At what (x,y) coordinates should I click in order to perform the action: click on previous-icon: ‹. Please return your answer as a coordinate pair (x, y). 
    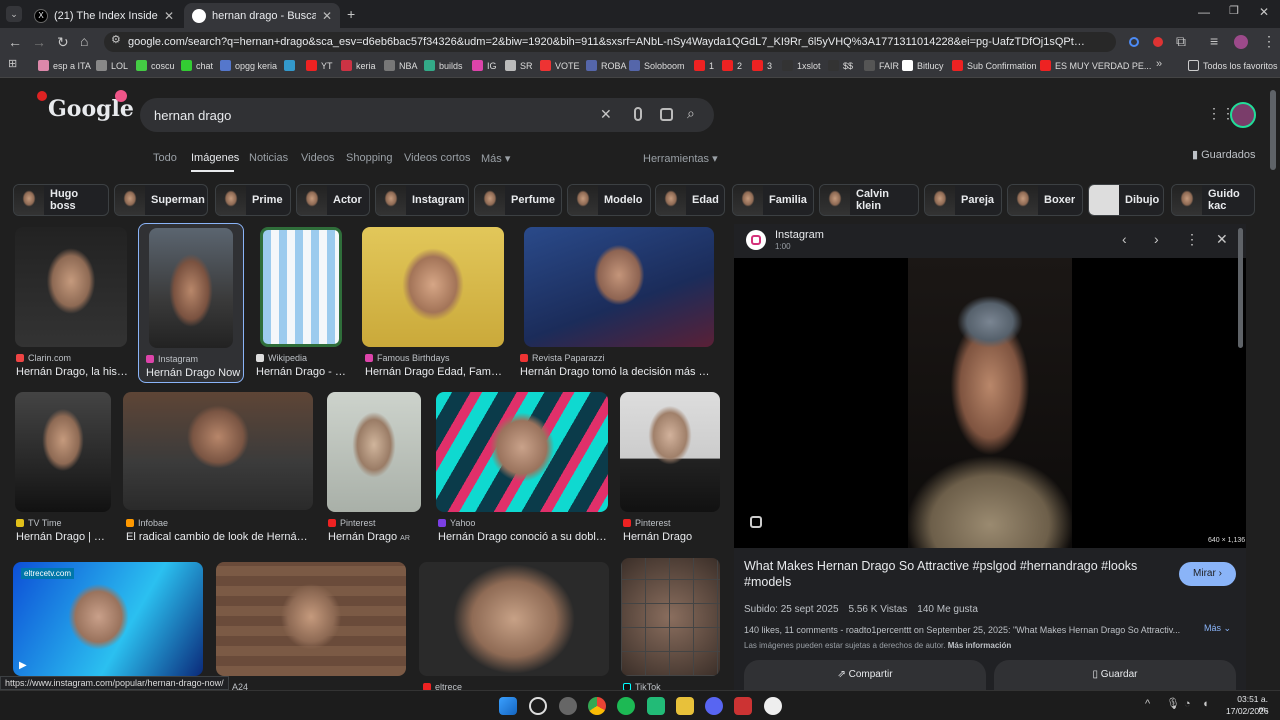
    Looking at the image, I should click on (1124, 239).